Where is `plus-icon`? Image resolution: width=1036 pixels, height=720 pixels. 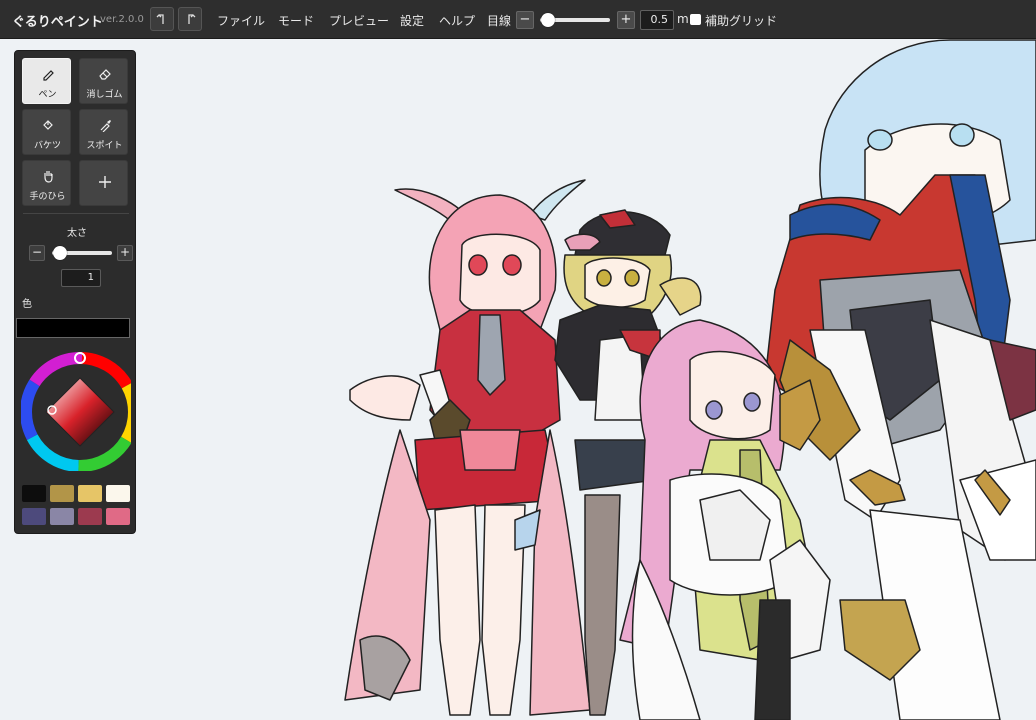 plus-icon is located at coordinates (104, 183).